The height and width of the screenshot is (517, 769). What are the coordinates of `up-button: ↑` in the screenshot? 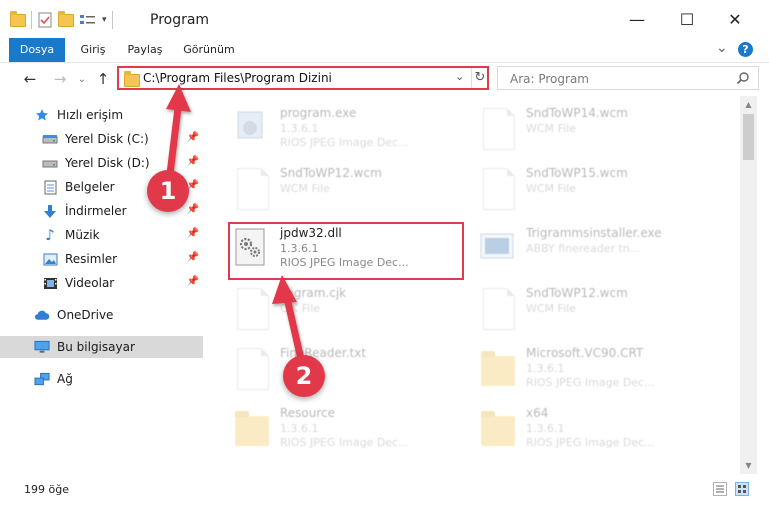 It's located at (103, 79).